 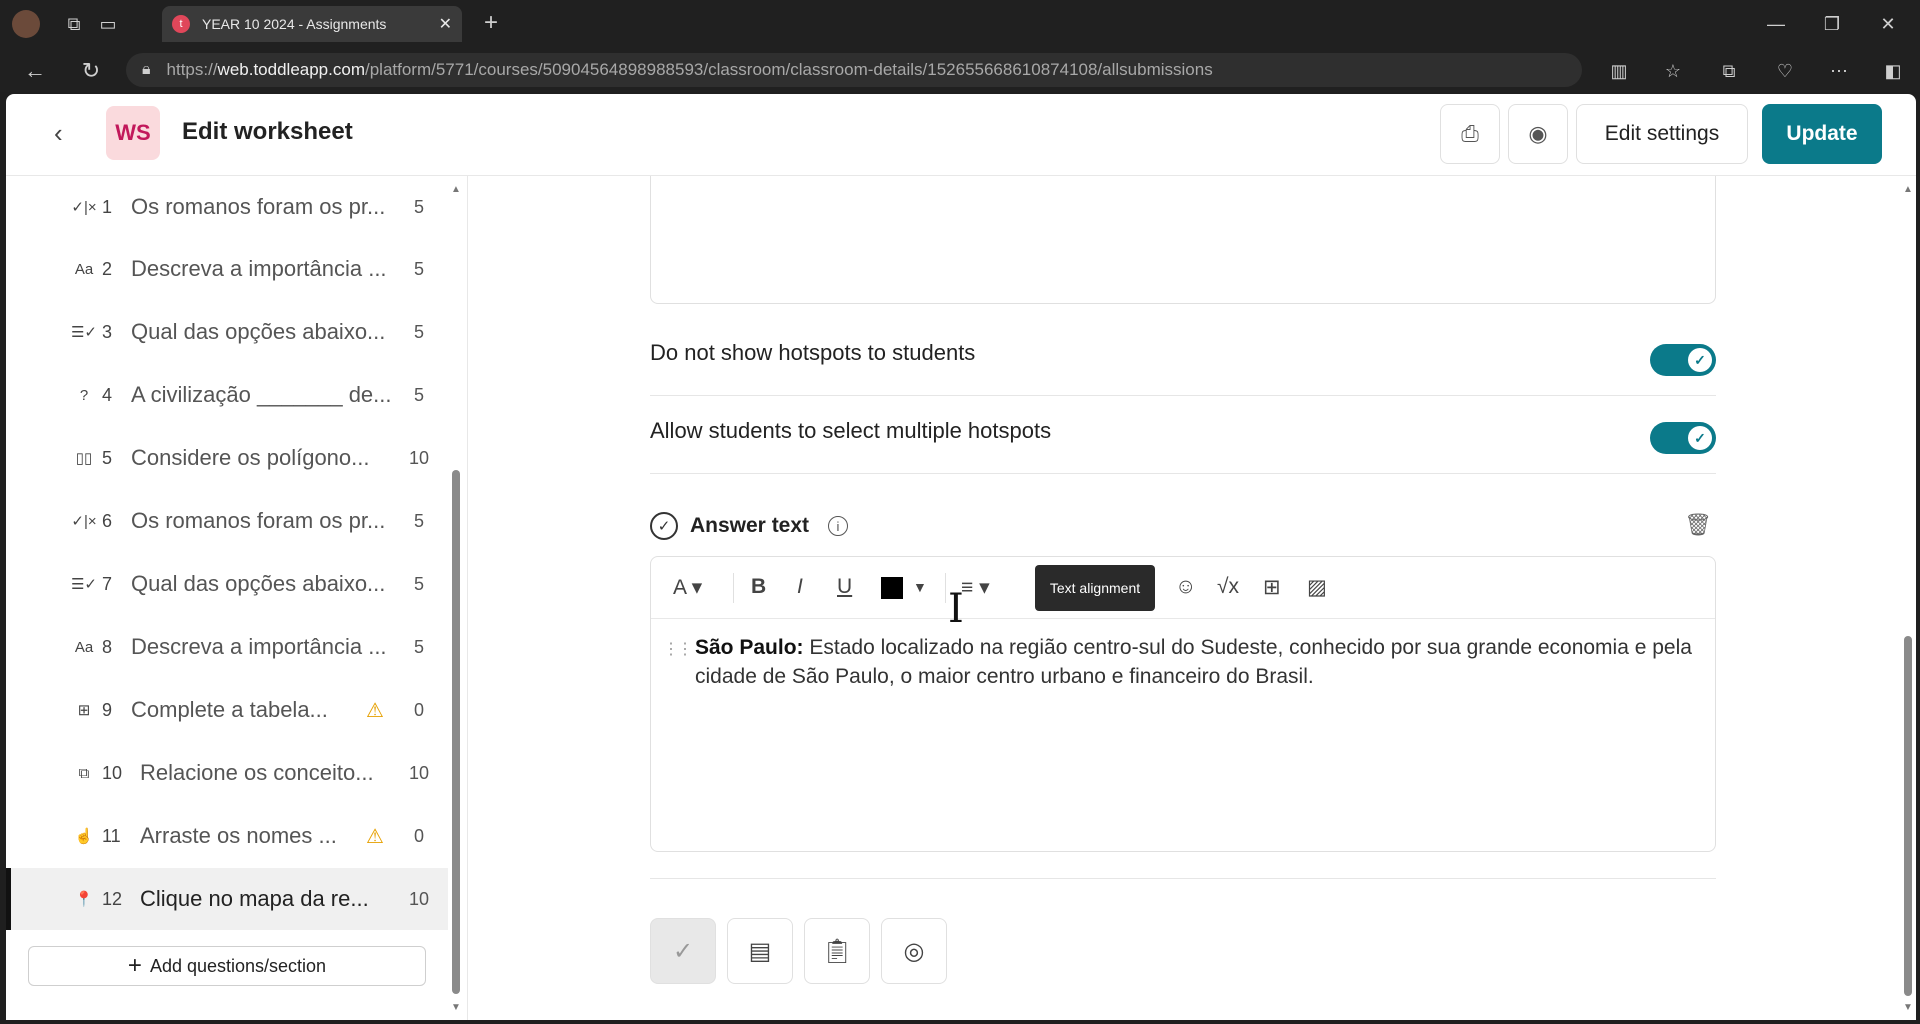 I want to click on notes-icon: ▤, so click(x=760, y=951).